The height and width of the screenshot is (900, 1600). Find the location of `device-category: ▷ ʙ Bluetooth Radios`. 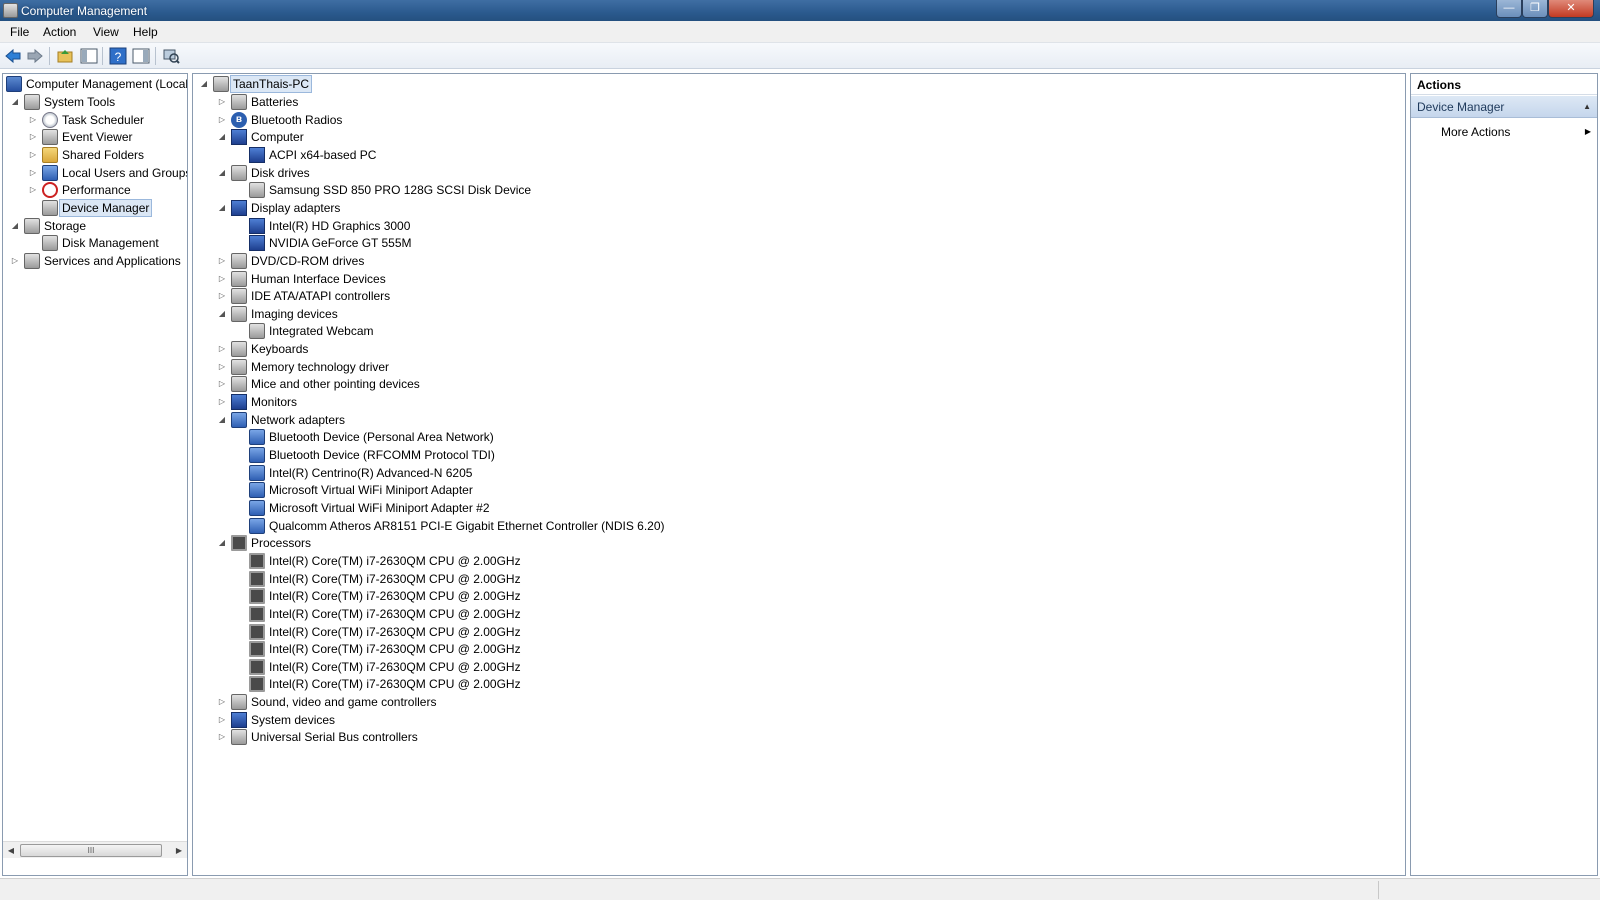

device-category: ▷ ʙ Bluetooth Radios is located at coordinates (693, 120).